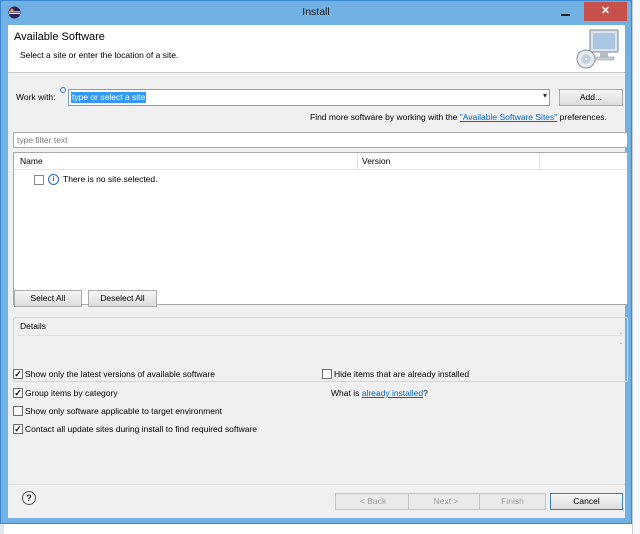 Image resolution: width=640 pixels, height=534 pixels. Describe the element at coordinates (446, 501) in the screenshot. I see `next-button: Next >` at that location.